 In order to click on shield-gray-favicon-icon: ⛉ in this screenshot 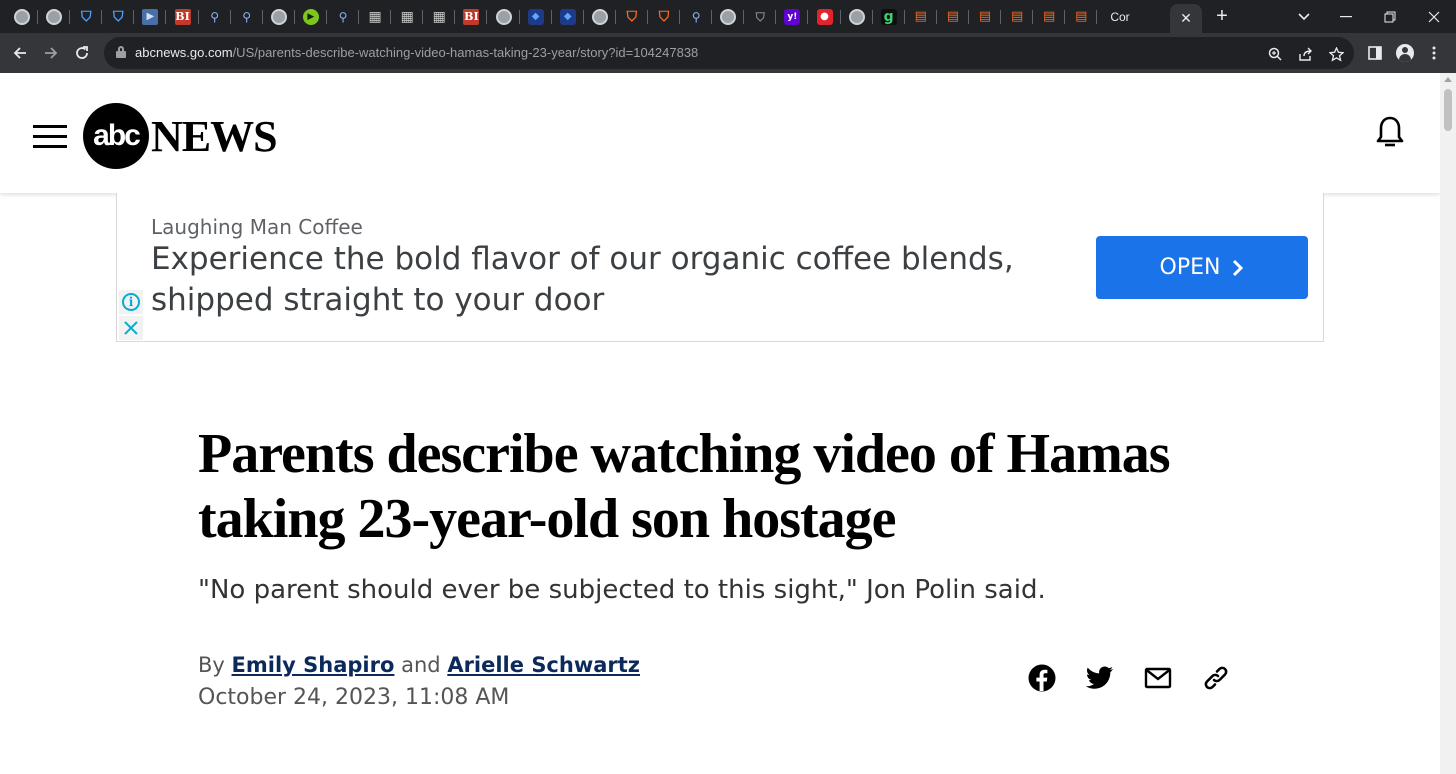, I will do `click(760, 16)`.